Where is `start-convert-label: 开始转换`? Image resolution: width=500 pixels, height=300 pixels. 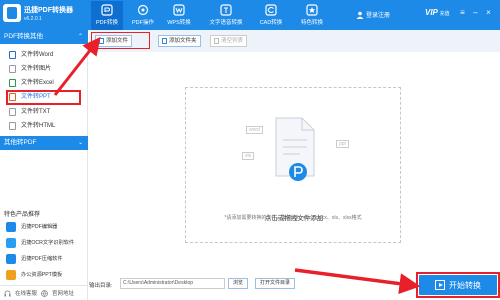 start-convert-label: 开始转换 is located at coordinates (465, 285).